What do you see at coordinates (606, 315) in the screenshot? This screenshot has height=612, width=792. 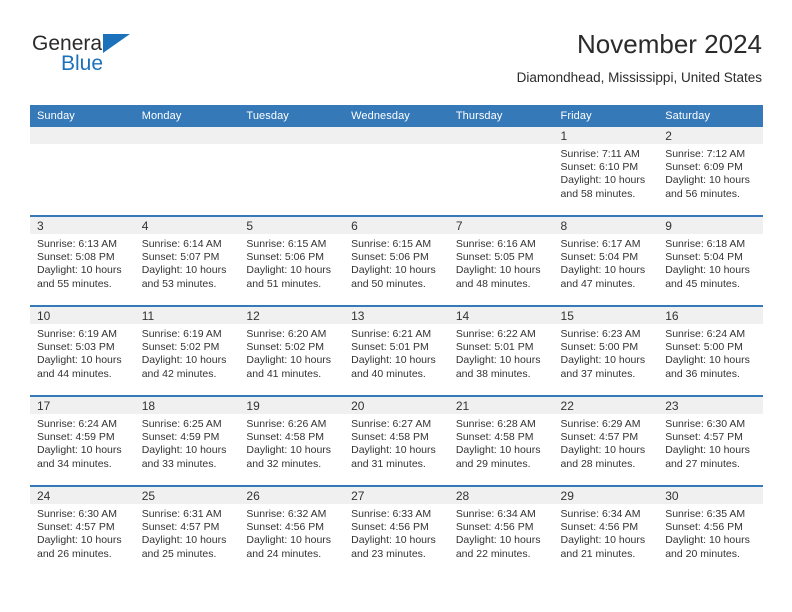 I see `day-number: 15` at bounding box center [606, 315].